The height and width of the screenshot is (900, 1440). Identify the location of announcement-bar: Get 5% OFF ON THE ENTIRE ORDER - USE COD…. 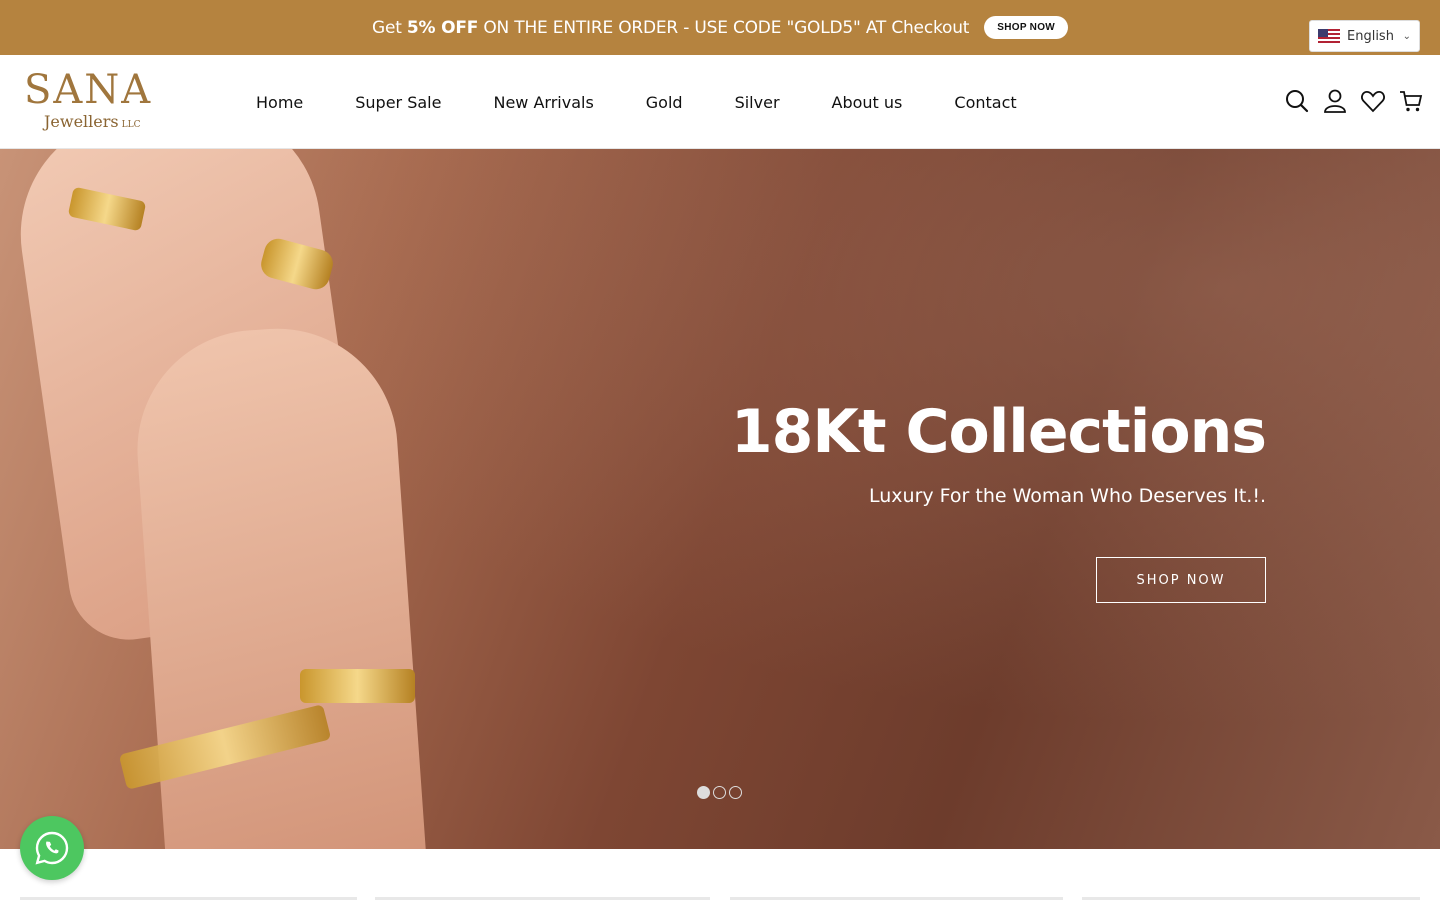
(720, 27).